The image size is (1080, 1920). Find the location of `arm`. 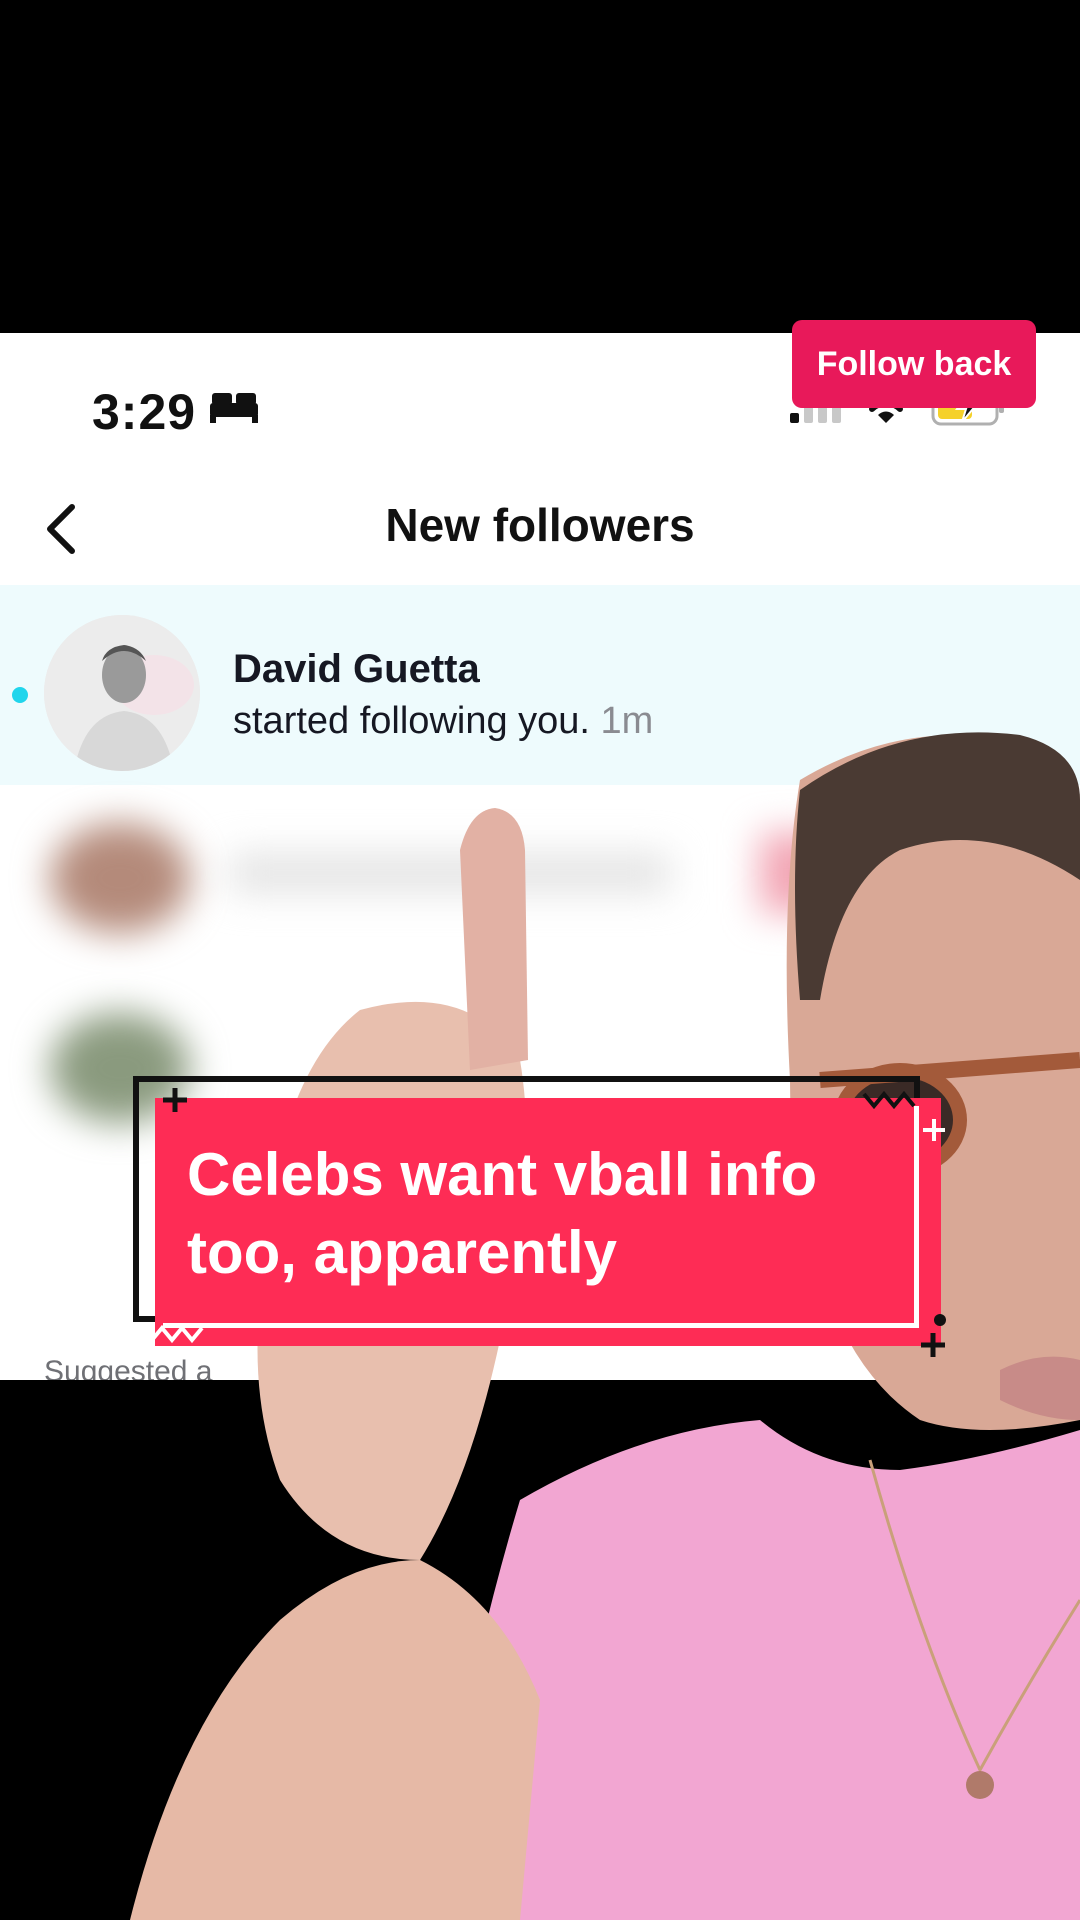

arm is located at coordinates (335, 1740).